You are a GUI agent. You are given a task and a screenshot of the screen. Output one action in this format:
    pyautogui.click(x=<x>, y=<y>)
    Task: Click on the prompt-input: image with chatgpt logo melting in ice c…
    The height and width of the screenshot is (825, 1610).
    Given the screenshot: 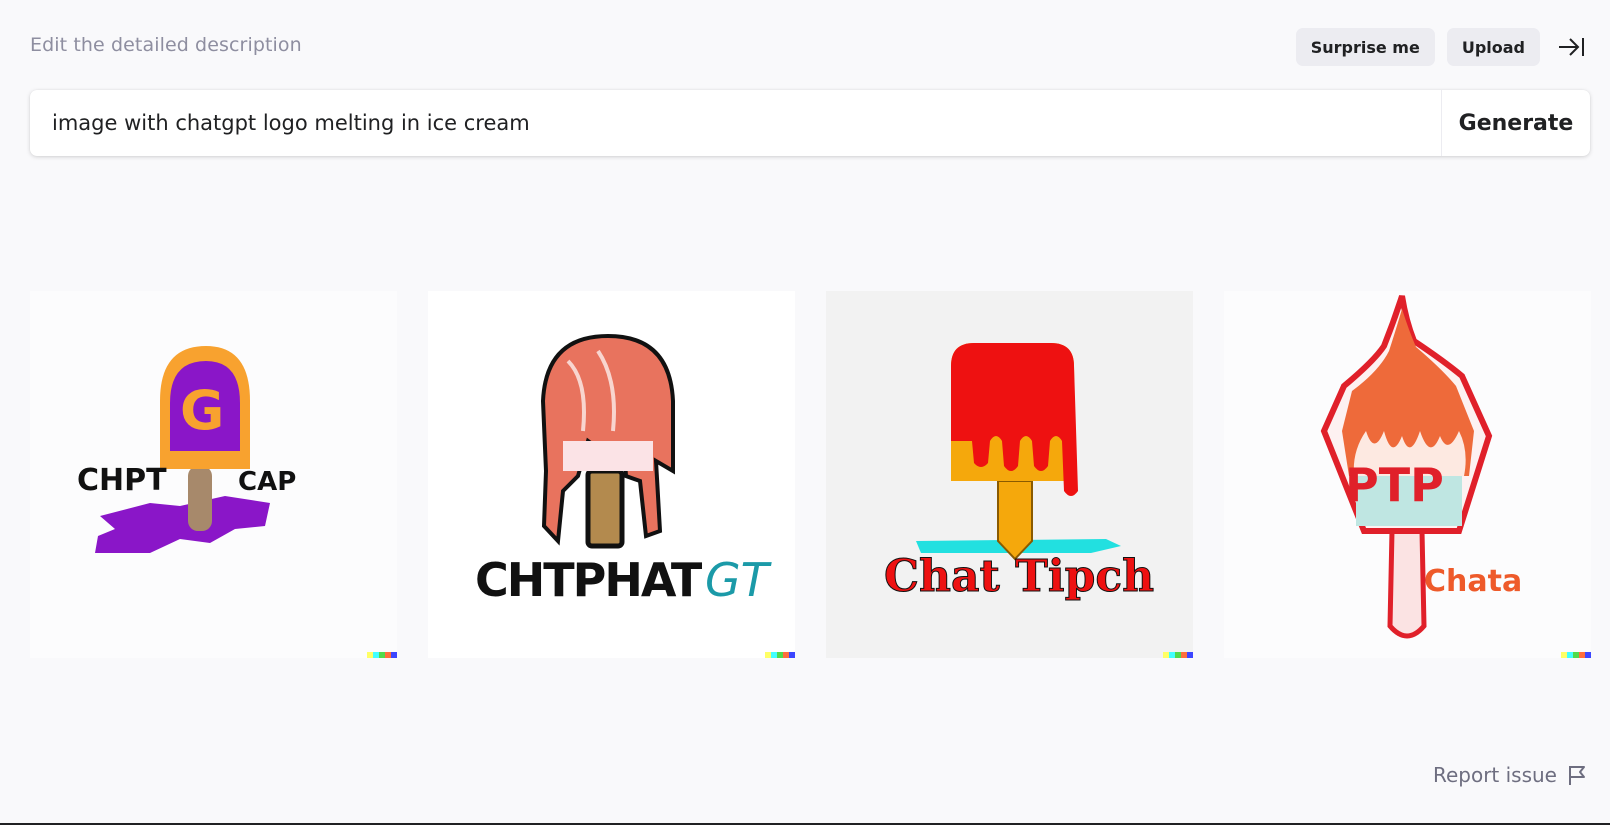 What is the action you would take?
    pyautogui.click(x=735, y=123)
    